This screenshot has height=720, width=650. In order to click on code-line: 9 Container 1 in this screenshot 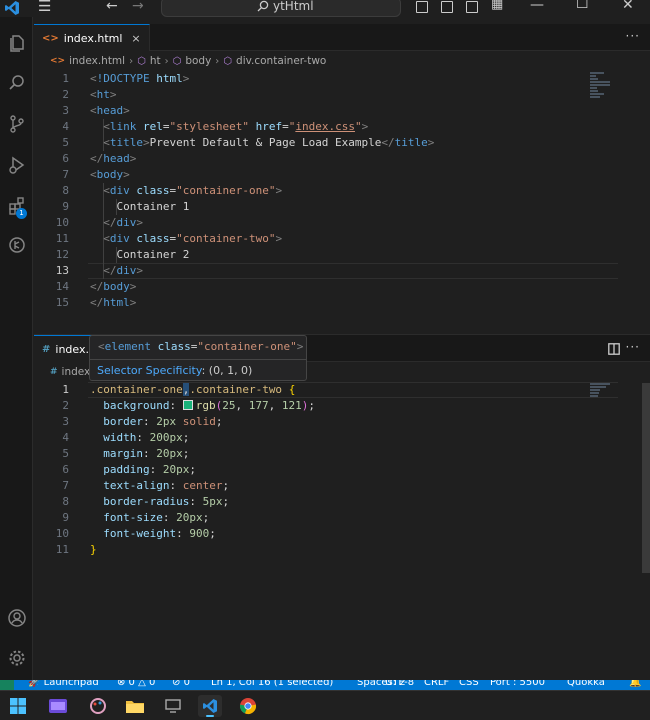, I will do `click(126, 206)`.